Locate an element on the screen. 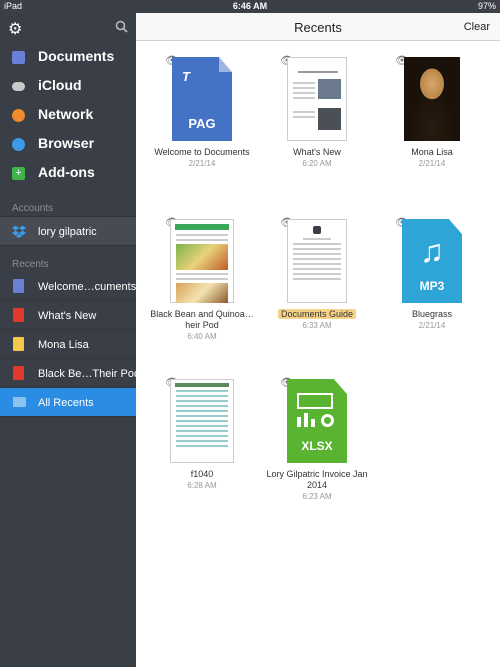 This screenshot has height=667, width=500. battery-level: 97% is located at coordinates (486, 6).